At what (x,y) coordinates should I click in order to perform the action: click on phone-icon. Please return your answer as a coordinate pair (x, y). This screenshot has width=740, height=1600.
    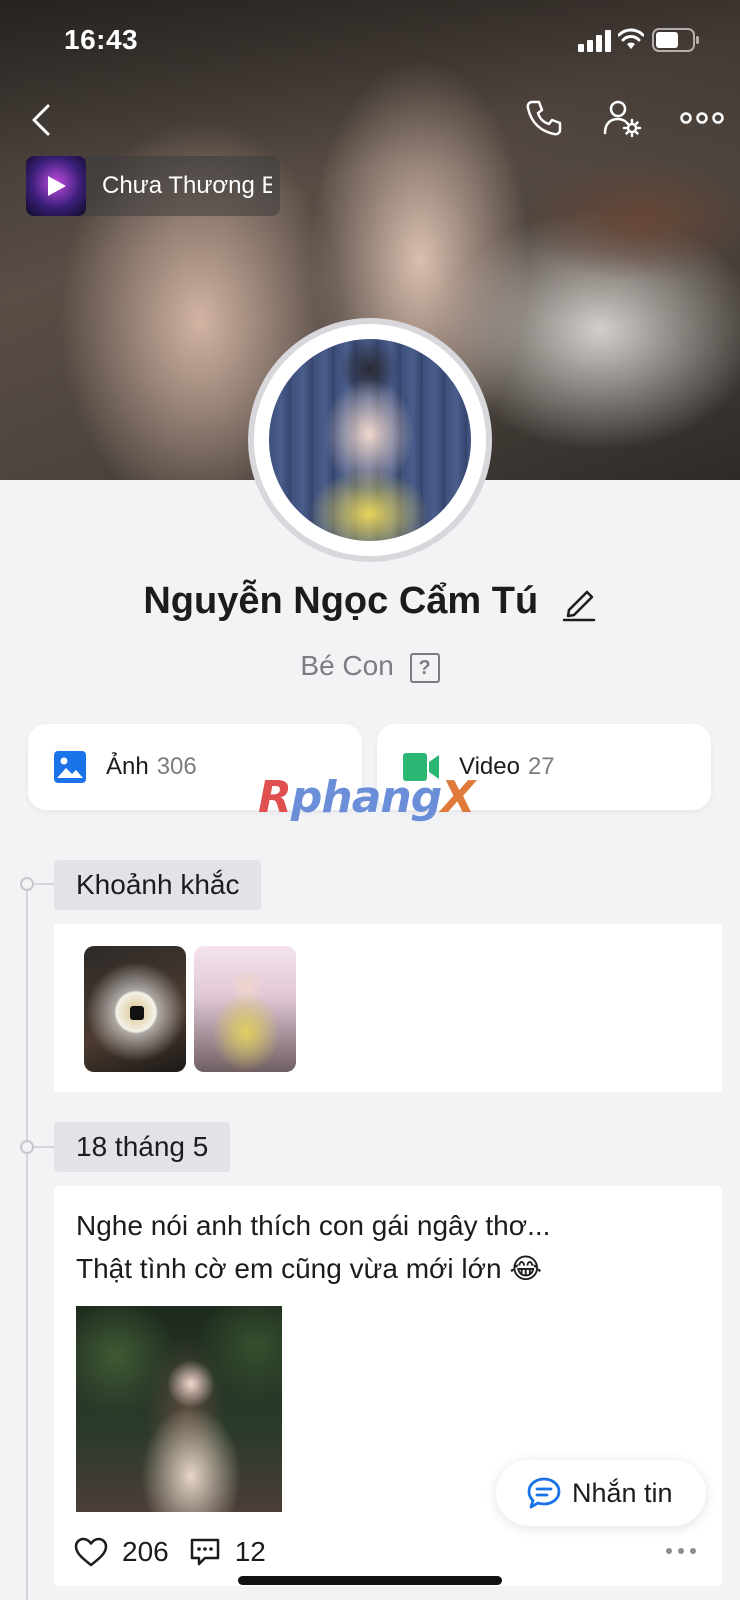
    Looking at the image, I should click on (544, 118).